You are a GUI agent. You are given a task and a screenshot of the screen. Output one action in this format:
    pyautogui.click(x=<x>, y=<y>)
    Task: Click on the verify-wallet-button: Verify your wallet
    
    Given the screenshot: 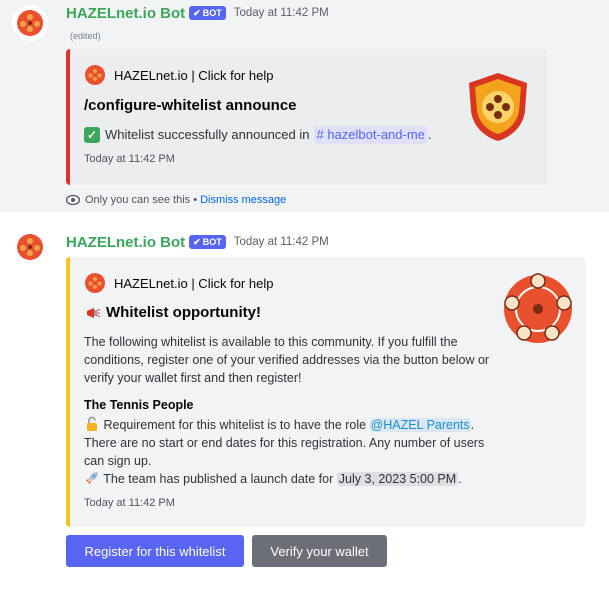 What is the action you would take?
    pyautogui.click(x=319, y=551)
    